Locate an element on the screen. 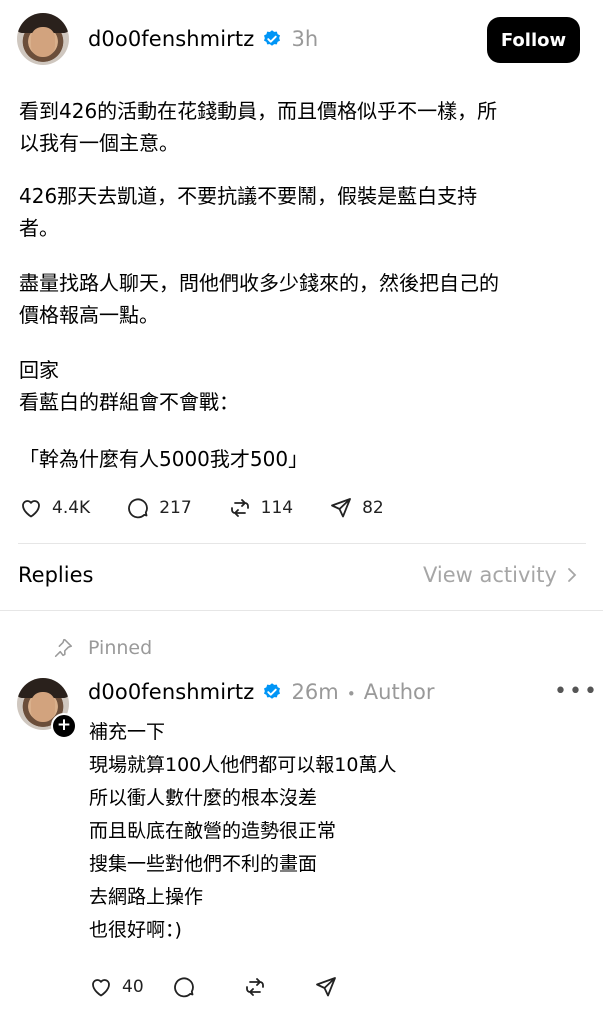 The height and width of the screenshot is (1024, 603). comment-button: 217 is located at coordinates (159, 508).